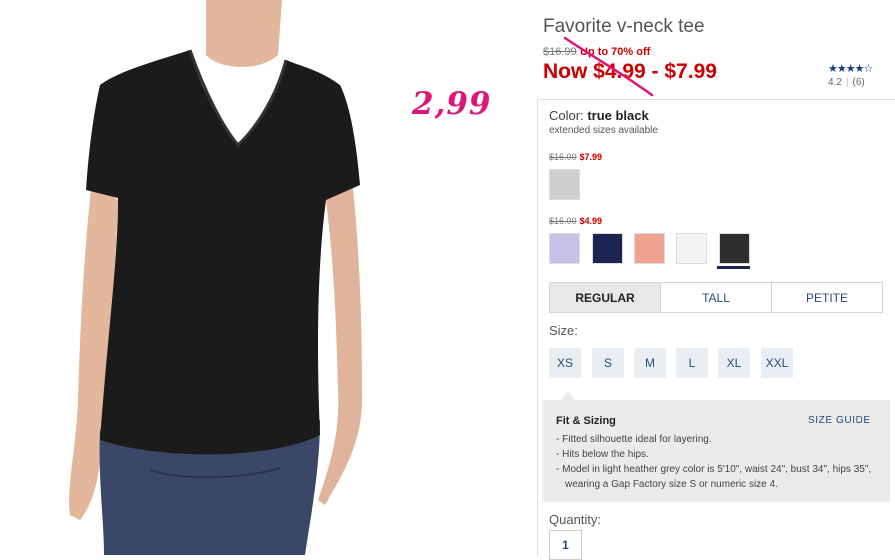  I want to click on tab-petite: PETITE, so click(826, 297).